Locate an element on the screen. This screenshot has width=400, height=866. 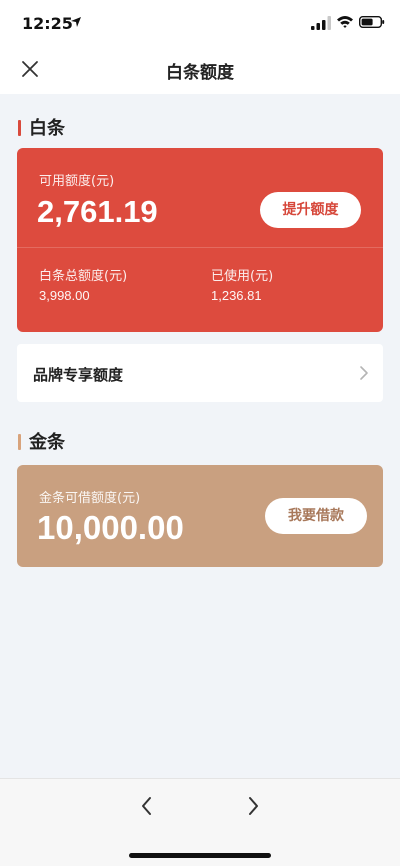
section-title-baitiao-label: 白条 is located at coordinates (47, 128).